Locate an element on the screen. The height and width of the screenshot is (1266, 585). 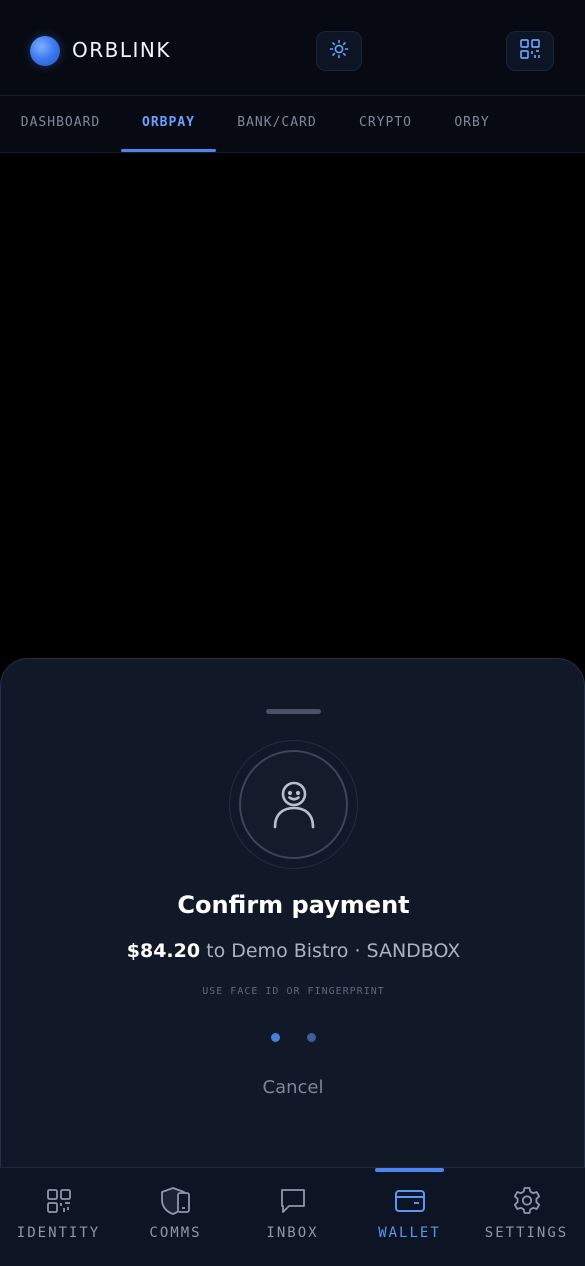
tab-crypto: CRYPTO is located at coordinates (385, 124).